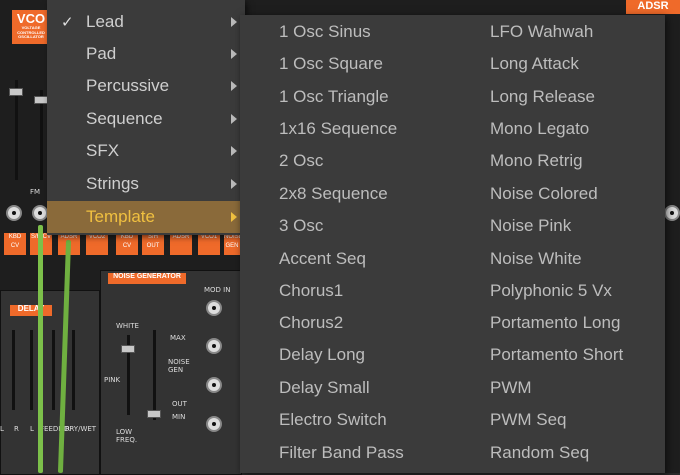 The height and width of the screenshot is (475, 680). Describe the element at coordinates (80, 429) in the screenshot. I see `delay-label-drywet: DRY/WET` at that location.